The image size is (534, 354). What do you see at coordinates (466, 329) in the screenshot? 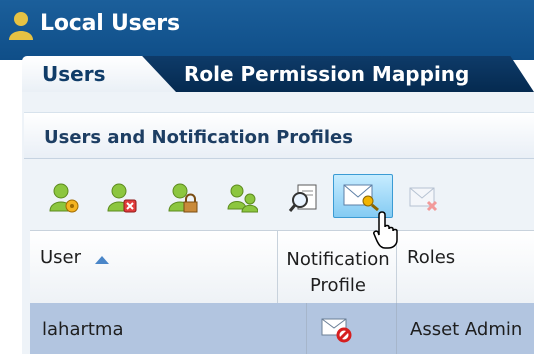
I see `cell-roles: Asset Admin` at bounding box center [466, 329].